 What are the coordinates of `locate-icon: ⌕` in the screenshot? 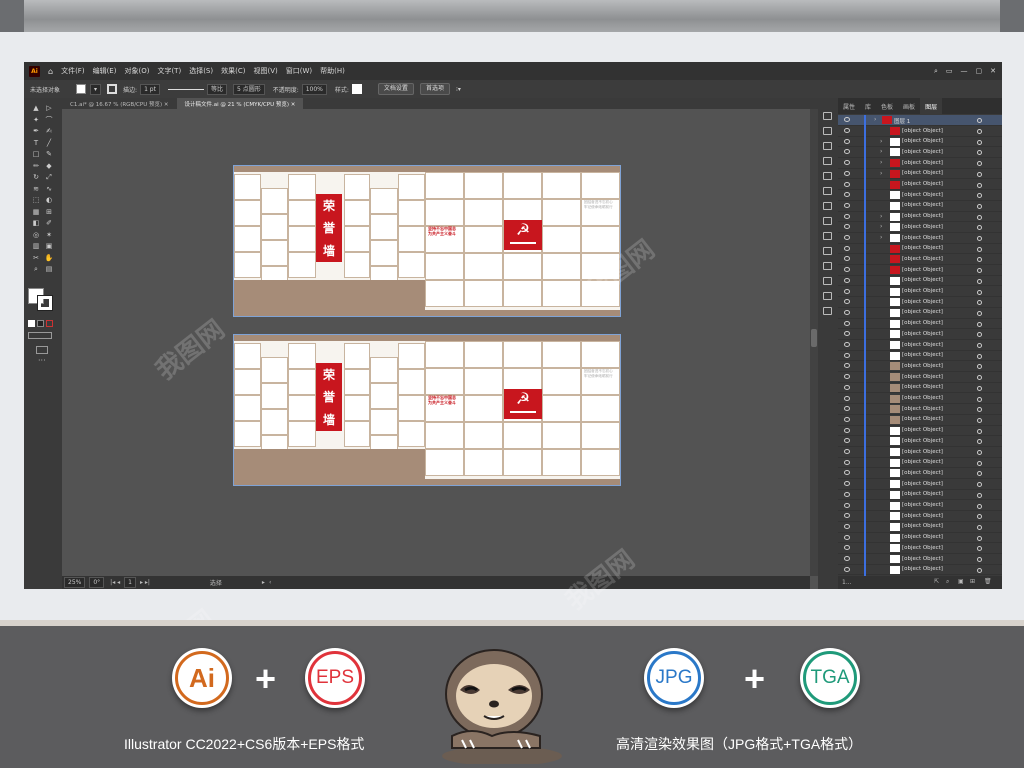 It's located at (947, 582).